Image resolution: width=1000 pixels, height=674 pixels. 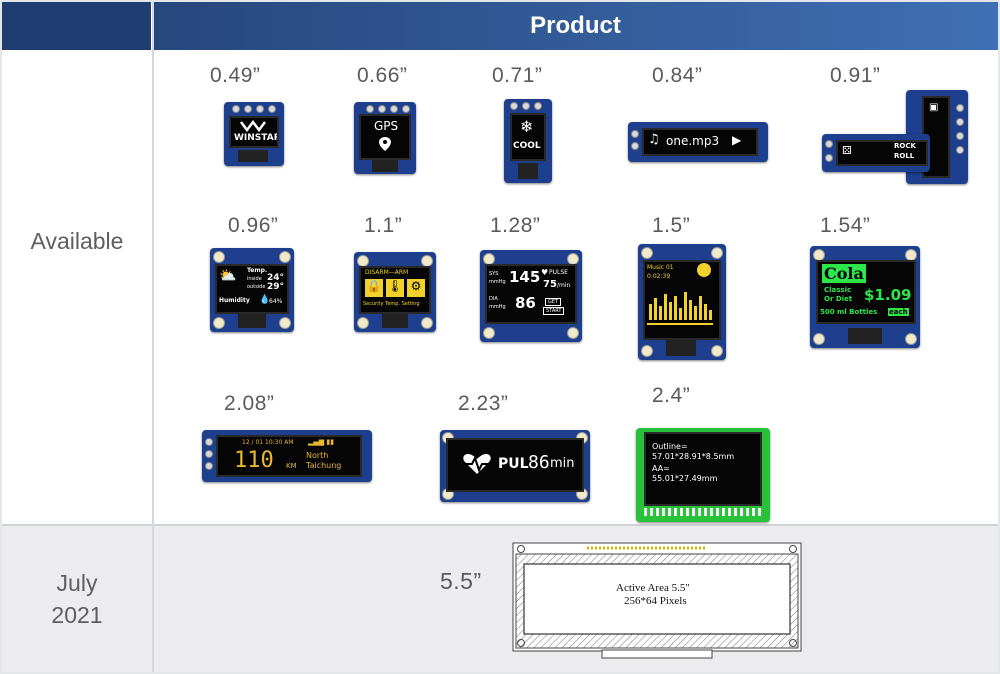 What do you see at coordinates (888, 295) in the screenshot?
I see `price-text: $1.09` at bounding box center [888, 295].